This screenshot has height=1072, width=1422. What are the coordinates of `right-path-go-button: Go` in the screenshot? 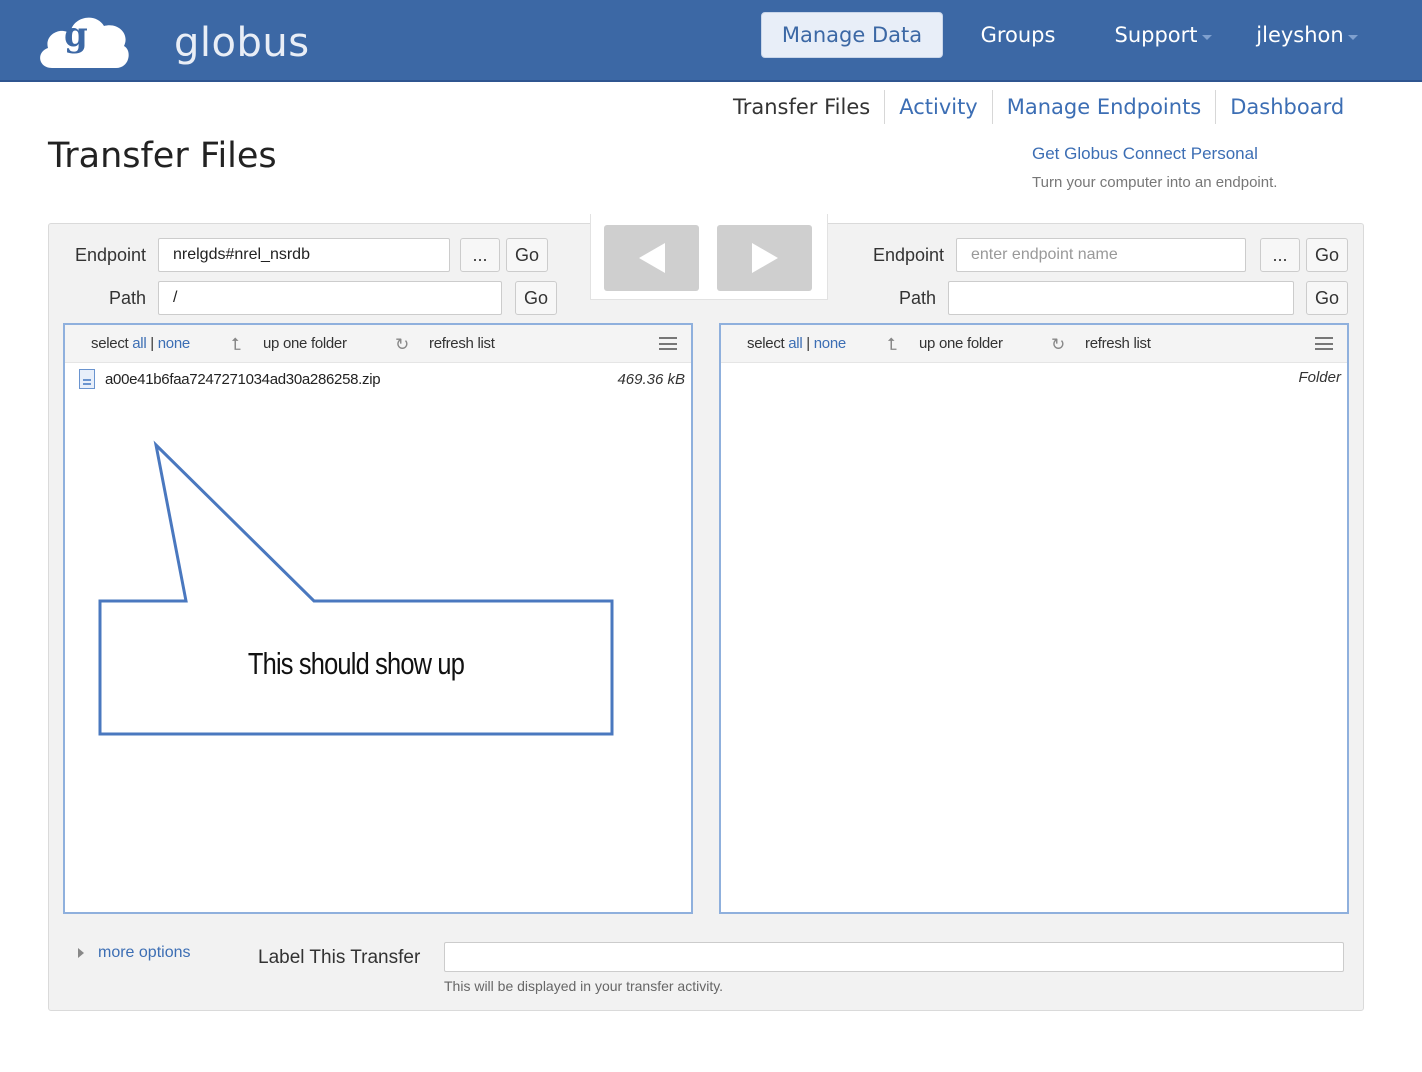 It's located at (1327, 298).